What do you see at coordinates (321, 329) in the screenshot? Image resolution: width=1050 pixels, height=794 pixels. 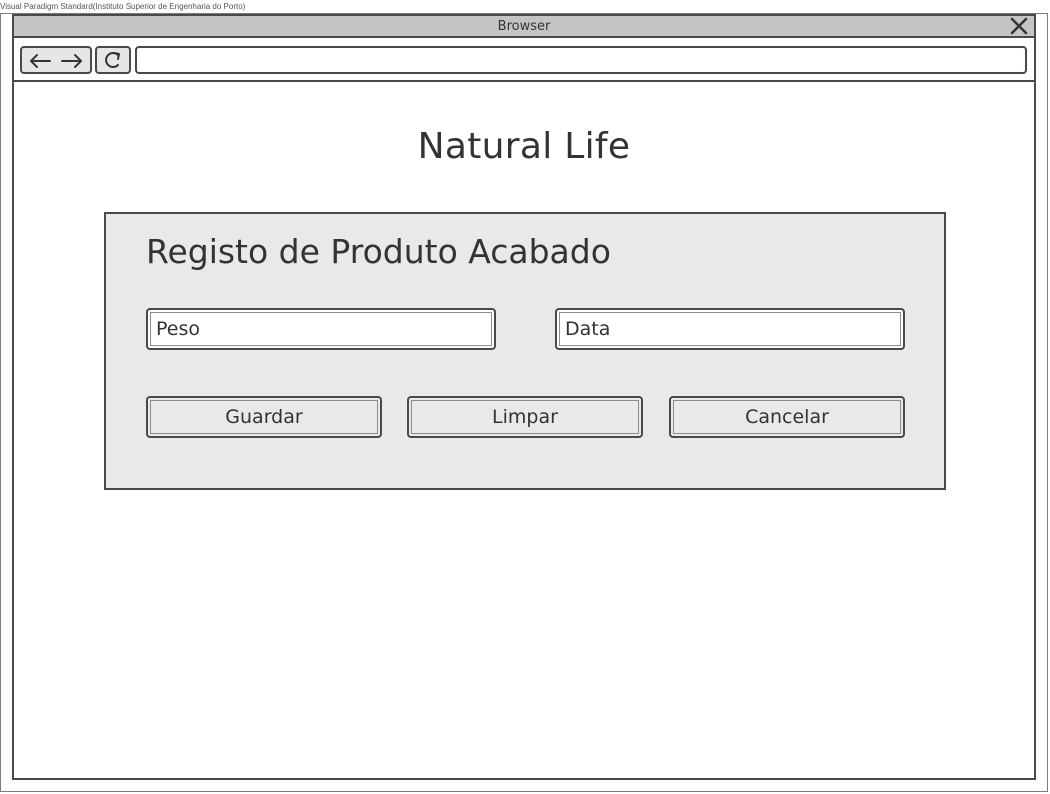 I see `peso-field` at bounding box center [321, 329].